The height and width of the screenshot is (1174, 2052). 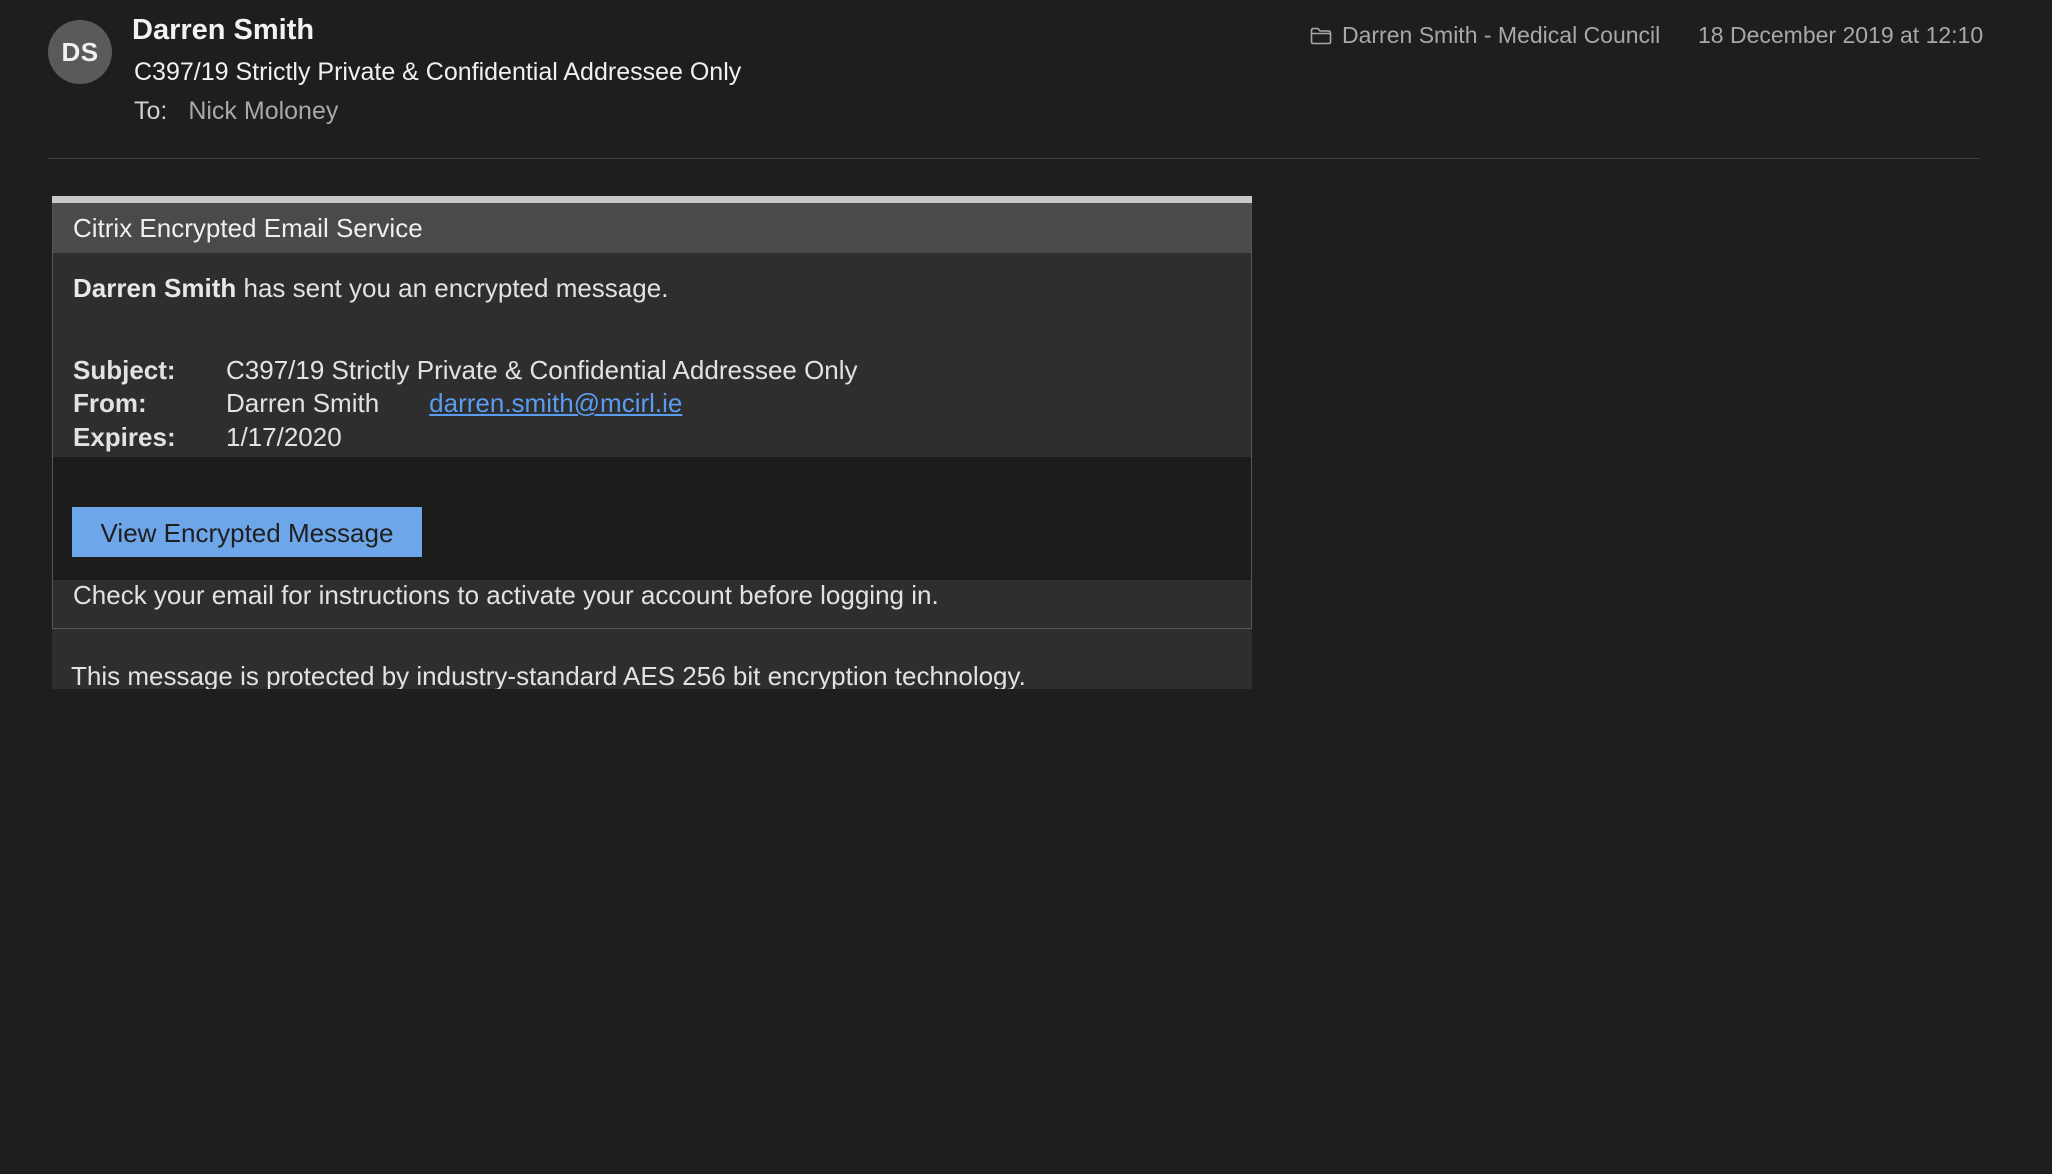 I want to click on view-encrypted-message-button: View Encrypted Message, so click(x=247, y=532).